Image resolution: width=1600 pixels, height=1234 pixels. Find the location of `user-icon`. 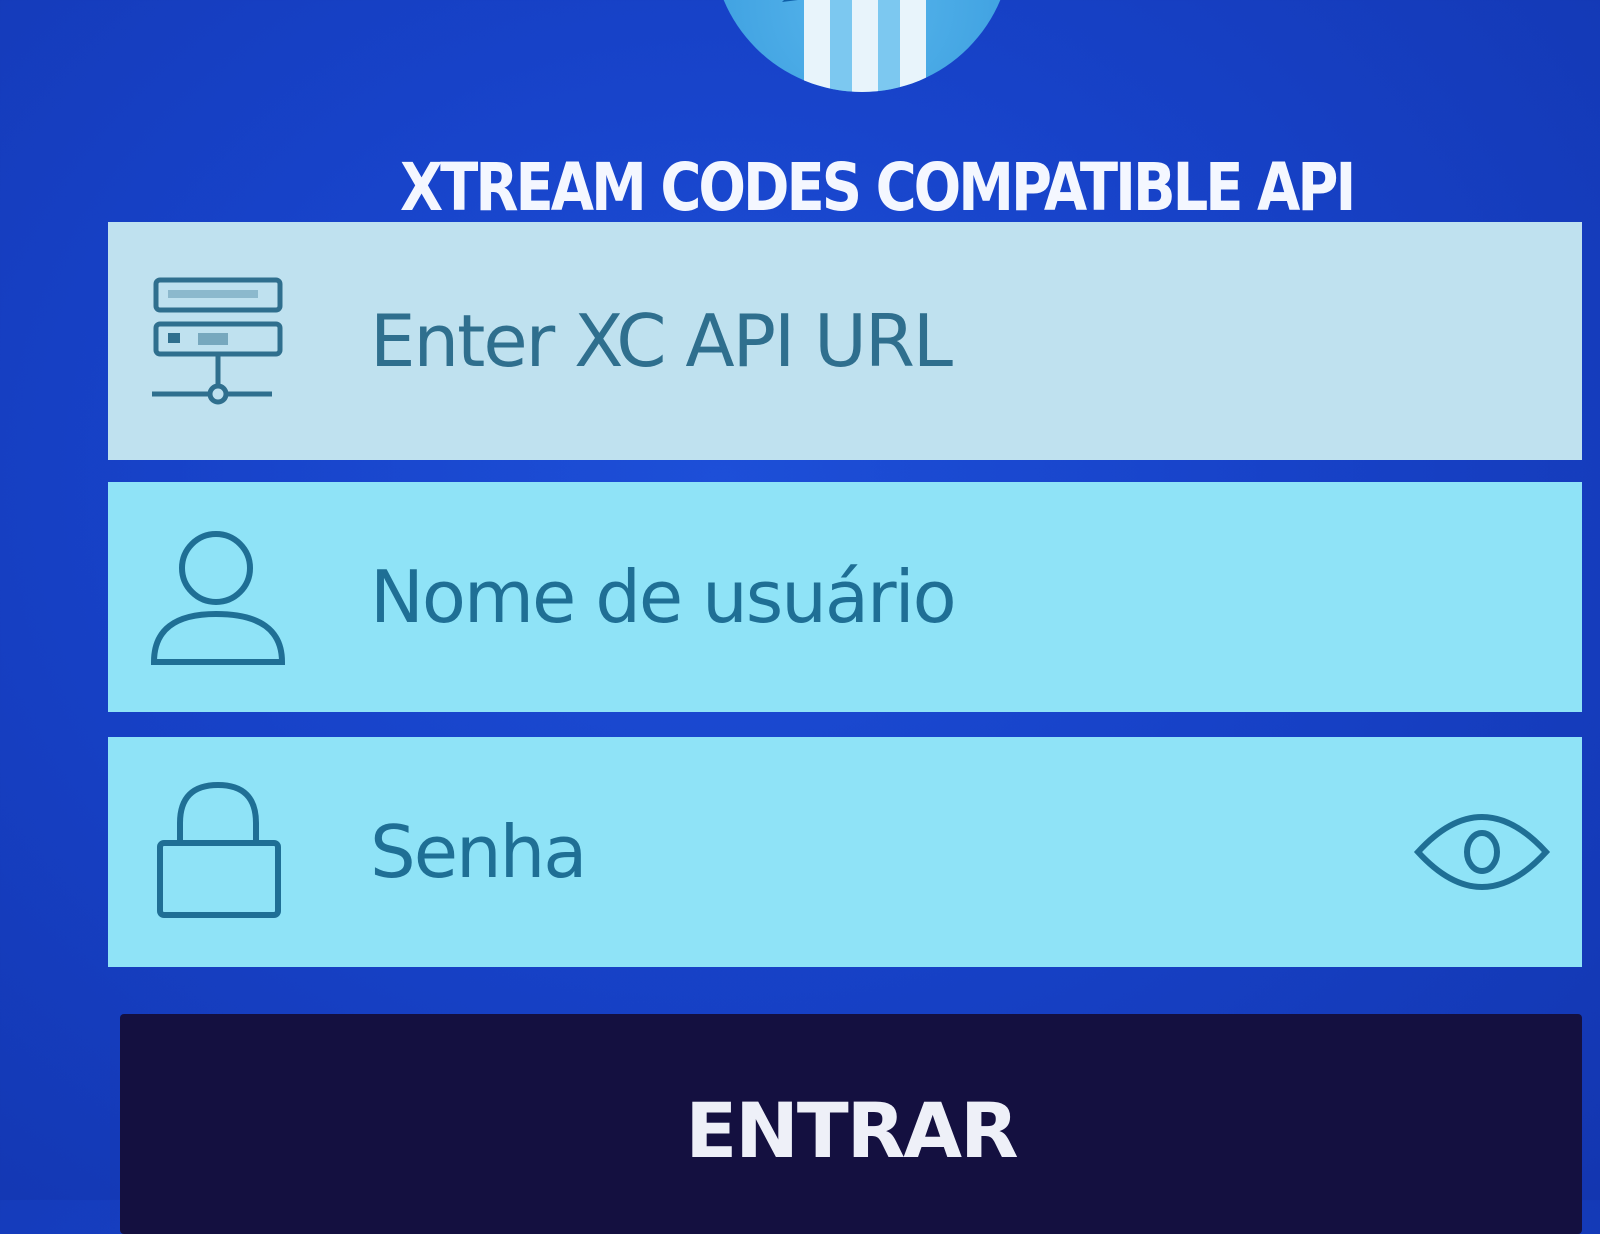

user-icon is located at coordinates (220, 597).